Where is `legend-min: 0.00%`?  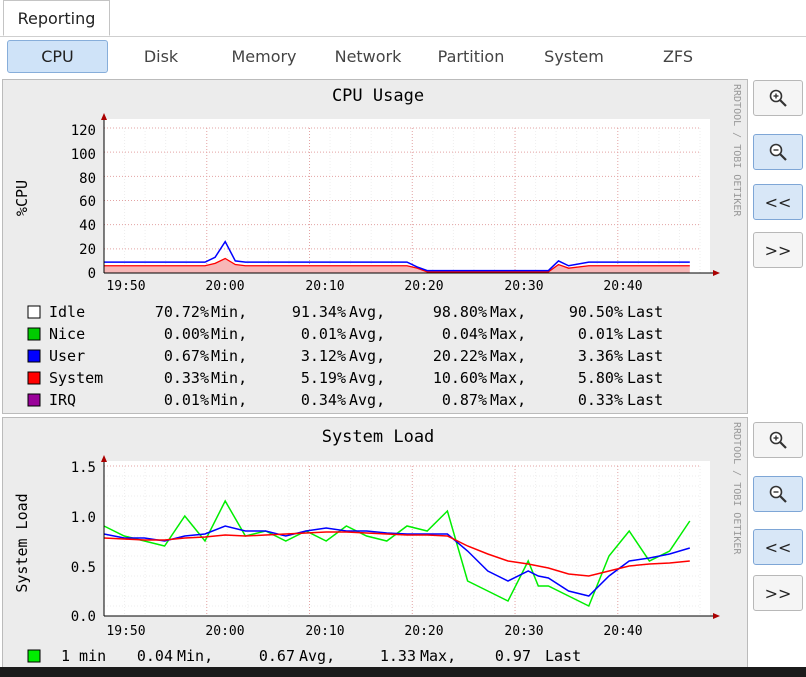 legend-min: 0.00% is located at coordinates (186, 334).